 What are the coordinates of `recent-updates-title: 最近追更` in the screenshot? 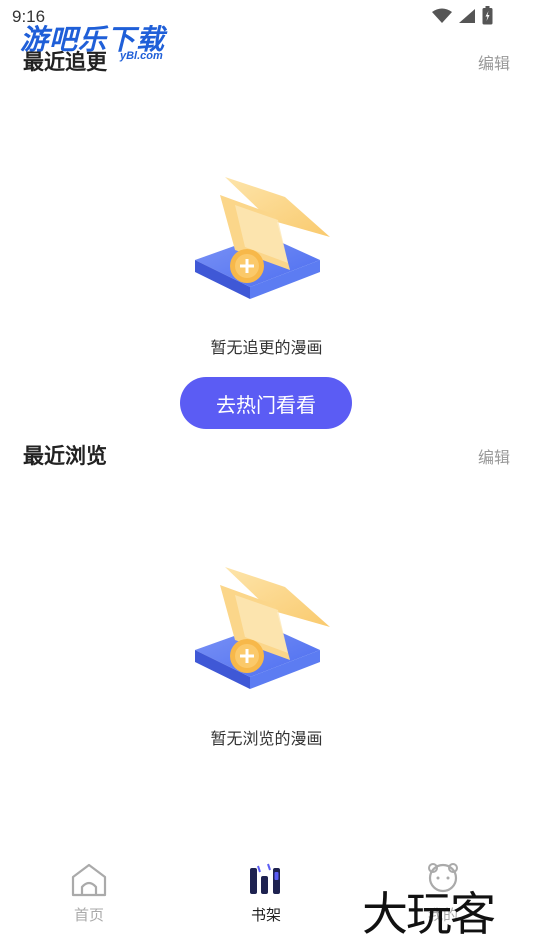 It's located at (65, 62).